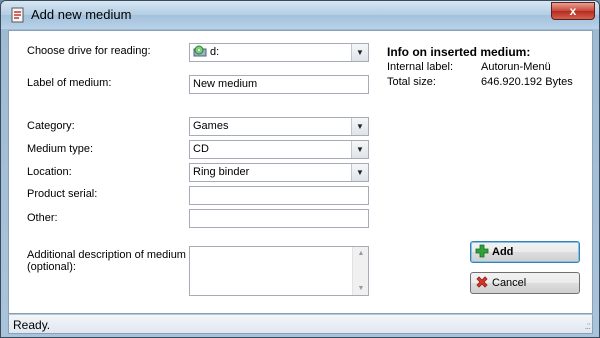  What do you see at coordinates (420, 67) in the screenshot?
I see `internal-label-label: Internal label:` at bounding box center [420, 67].